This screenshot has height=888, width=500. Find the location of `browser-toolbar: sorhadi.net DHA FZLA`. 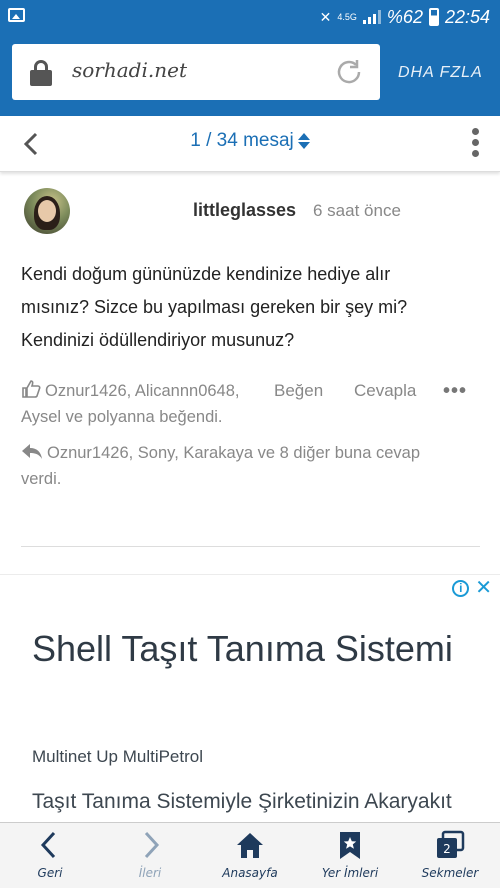

browser-toolbar: sorhadi.net DHA FZLA is located at coordinates (250, 75).